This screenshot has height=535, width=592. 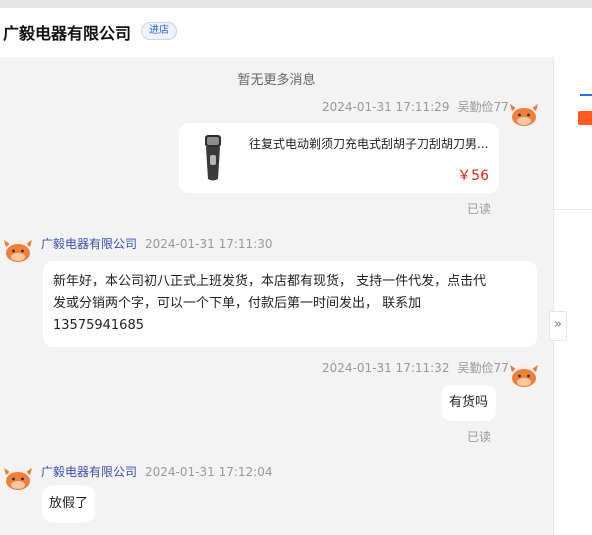 I want to click on message-text-line: 新年好，本公司初八正式上班发货，本店都有现货， 支持一件代发，点击代, so click(x=270, y=281).